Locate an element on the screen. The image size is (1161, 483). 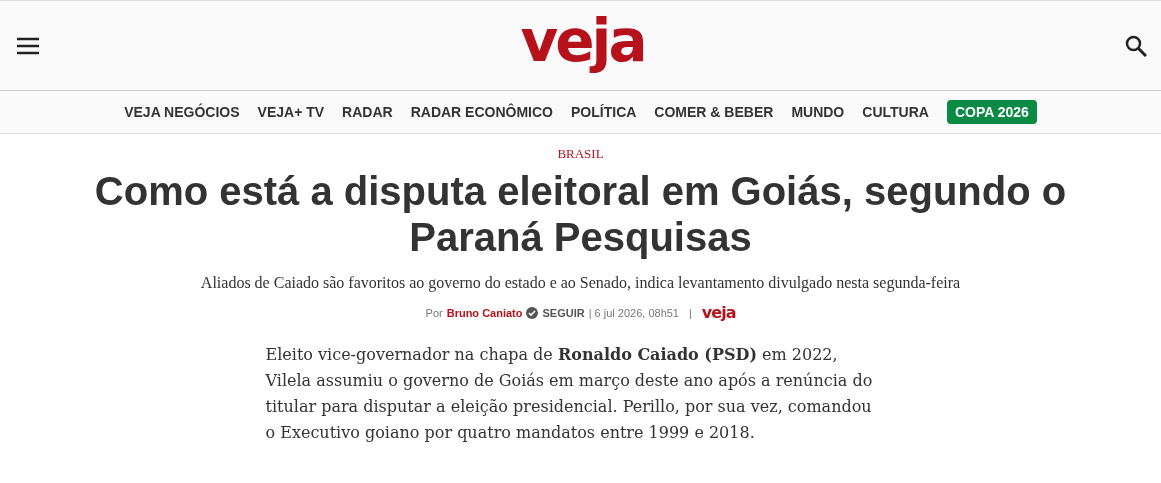
article-paragraph: Eleito vice-governador na chapa de Ronaldo Caiado (PSD) em 2022, Vilela assumiu o governo de Goiás em março deste ano após a renúncia do titular para disputar a eleição presidencial. Perillo, por sua vez, comandou o Executivo goiano por quatro mandatos entre 1999 e 2018. is located at coordinates (569, 394).